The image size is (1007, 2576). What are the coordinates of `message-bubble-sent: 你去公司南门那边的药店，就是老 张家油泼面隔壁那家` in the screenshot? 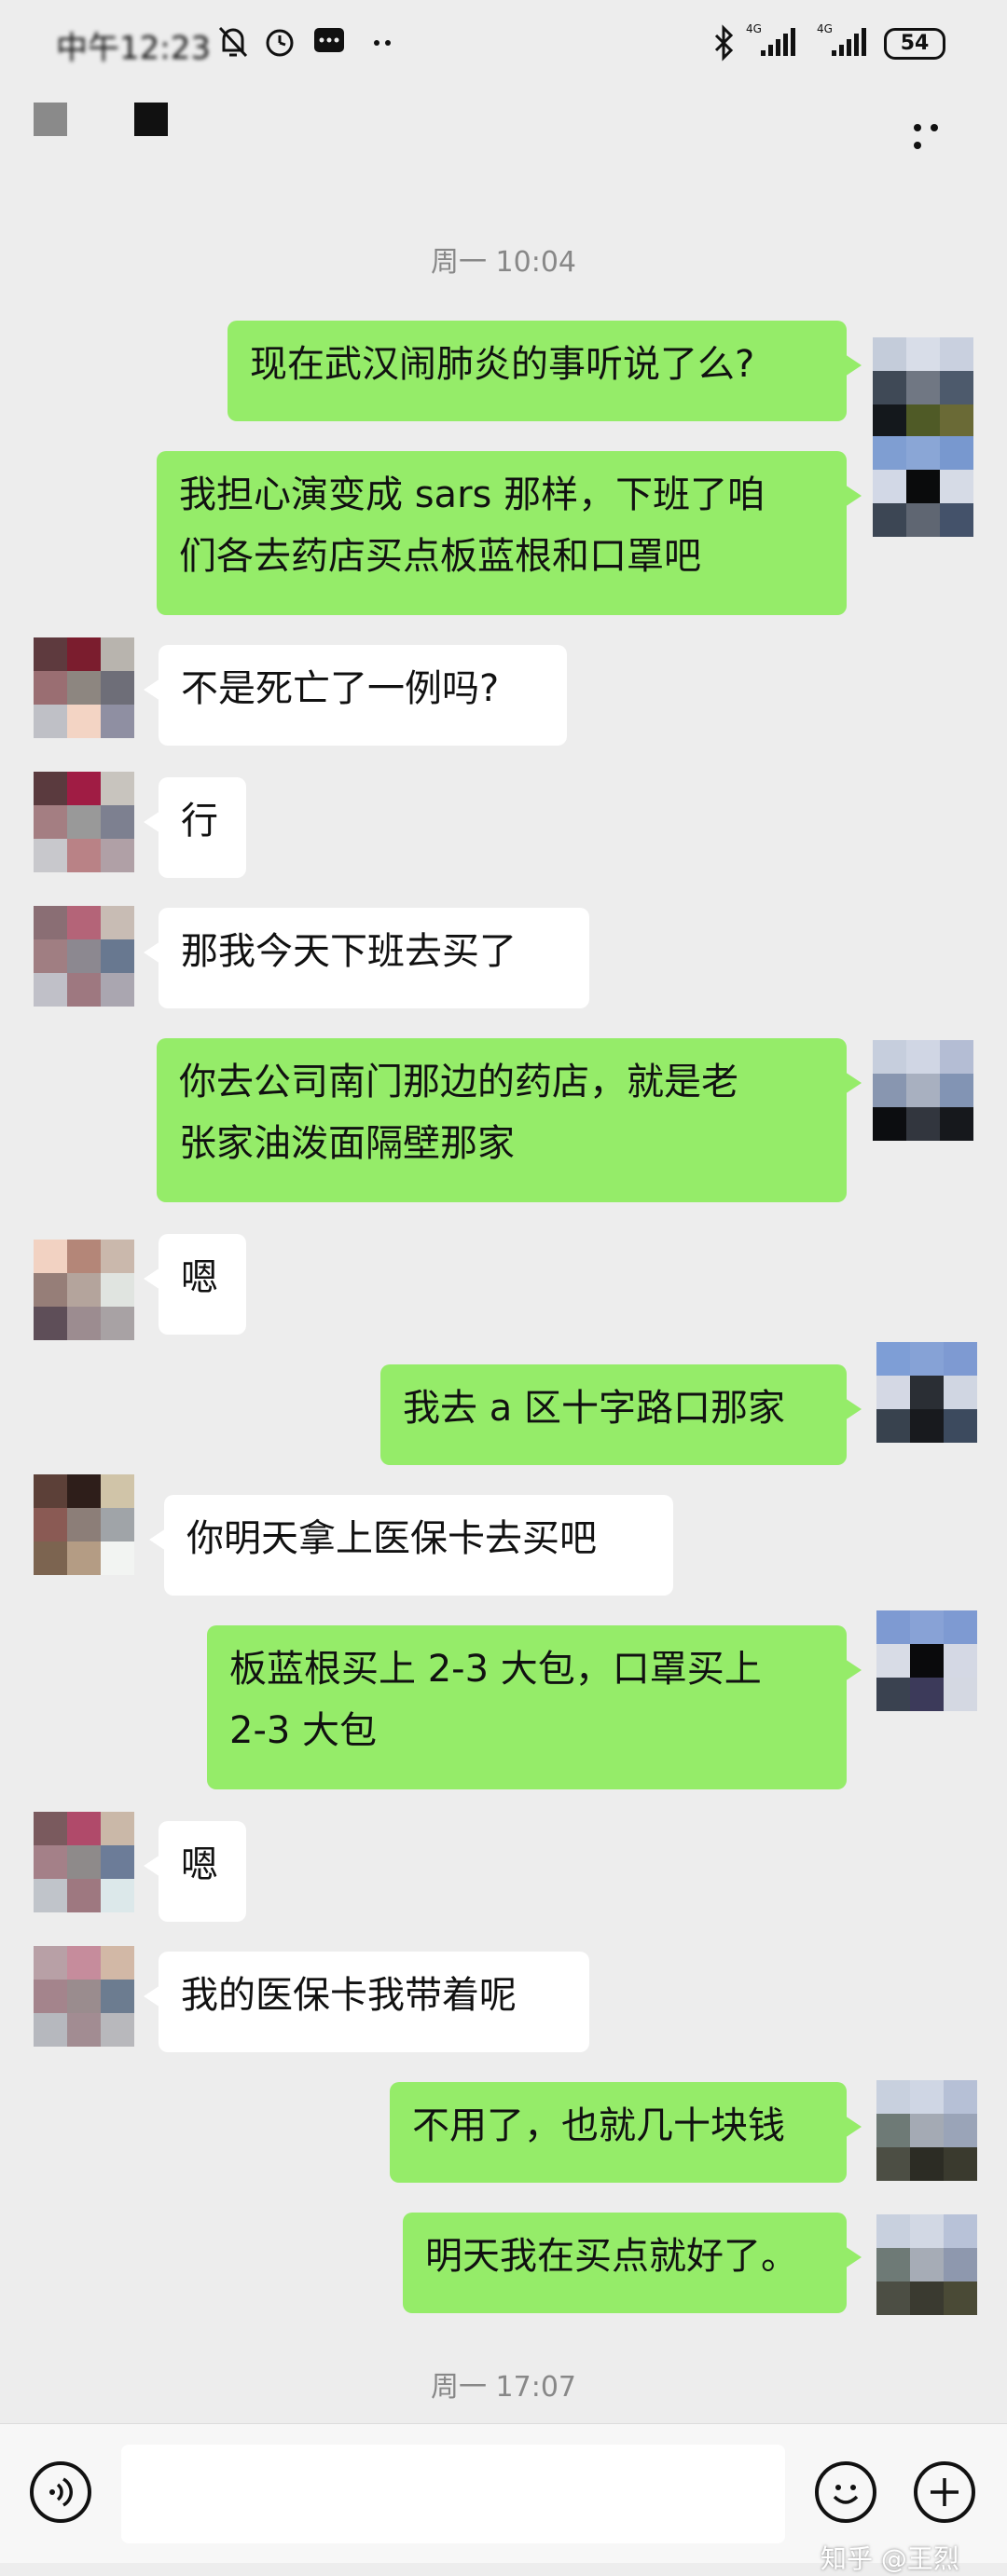 It's located at (509, 1120).